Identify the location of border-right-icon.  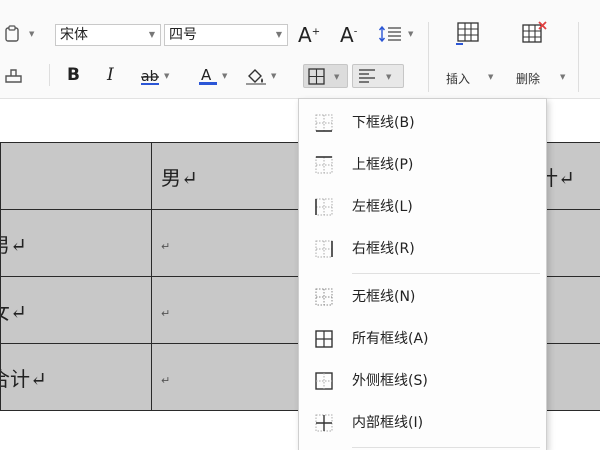
(324, 249).